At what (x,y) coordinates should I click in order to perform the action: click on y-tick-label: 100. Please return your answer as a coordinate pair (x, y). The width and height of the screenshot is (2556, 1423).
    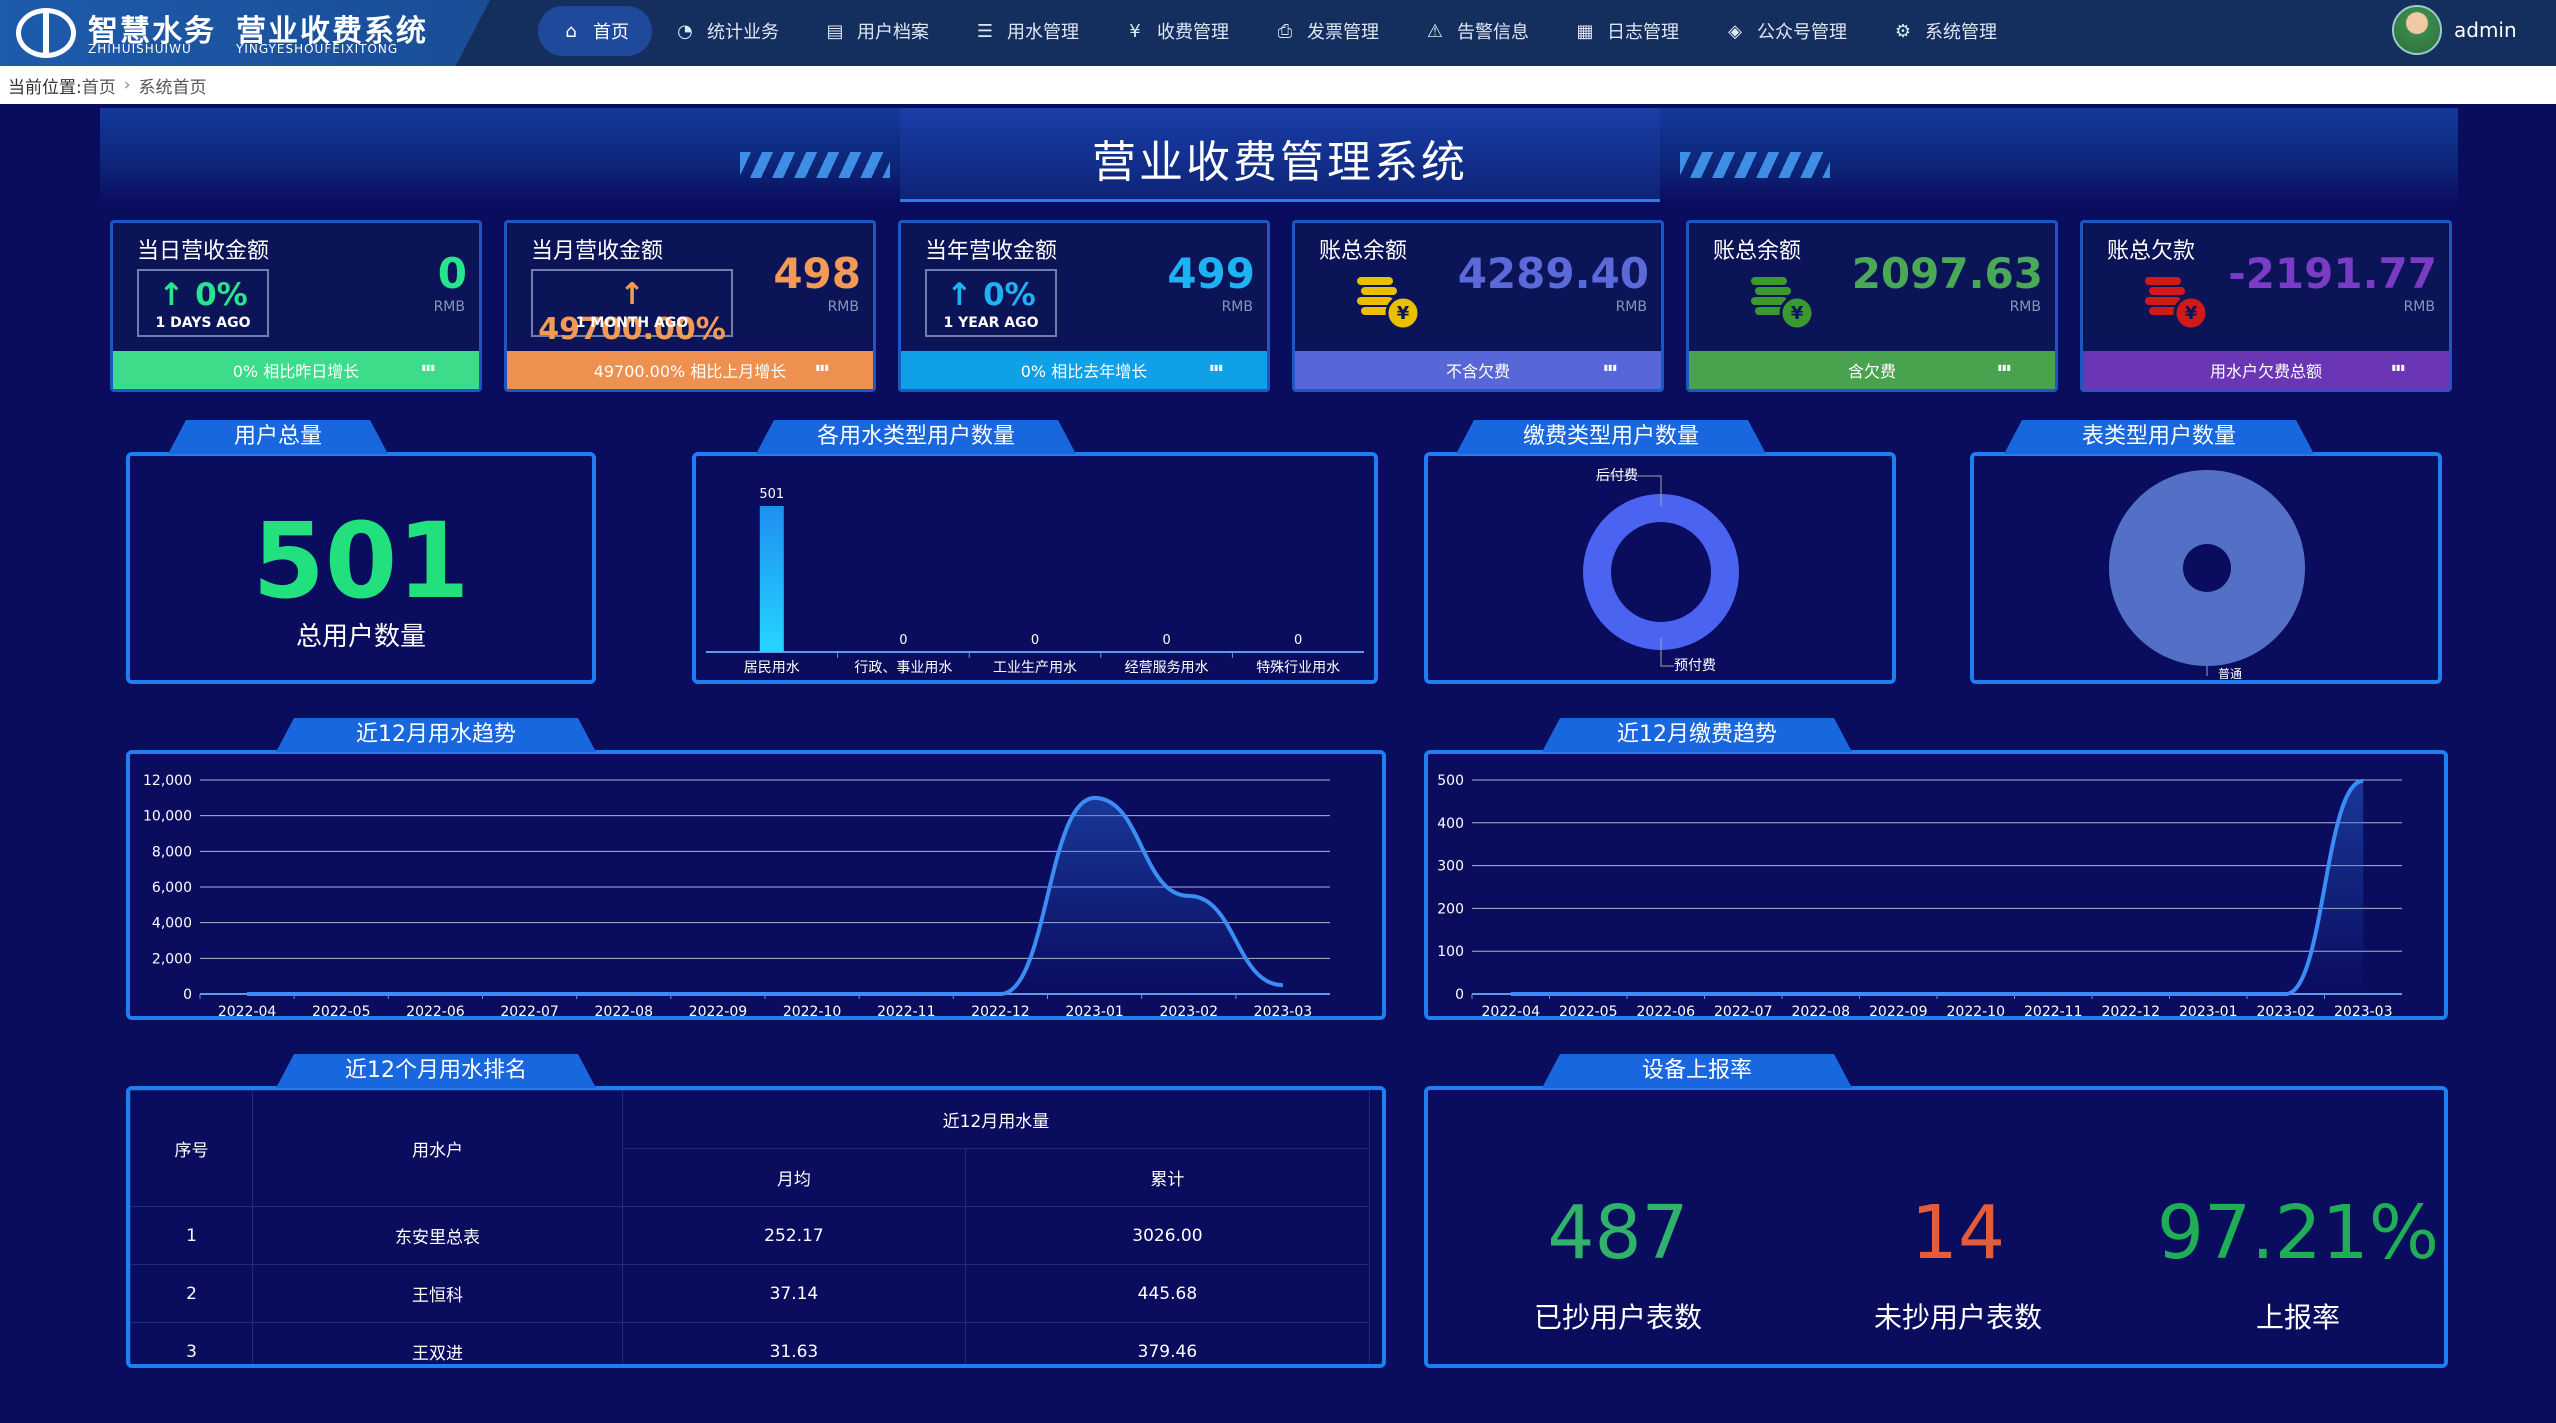
    Looking at the image, I should click on (1450, 952).